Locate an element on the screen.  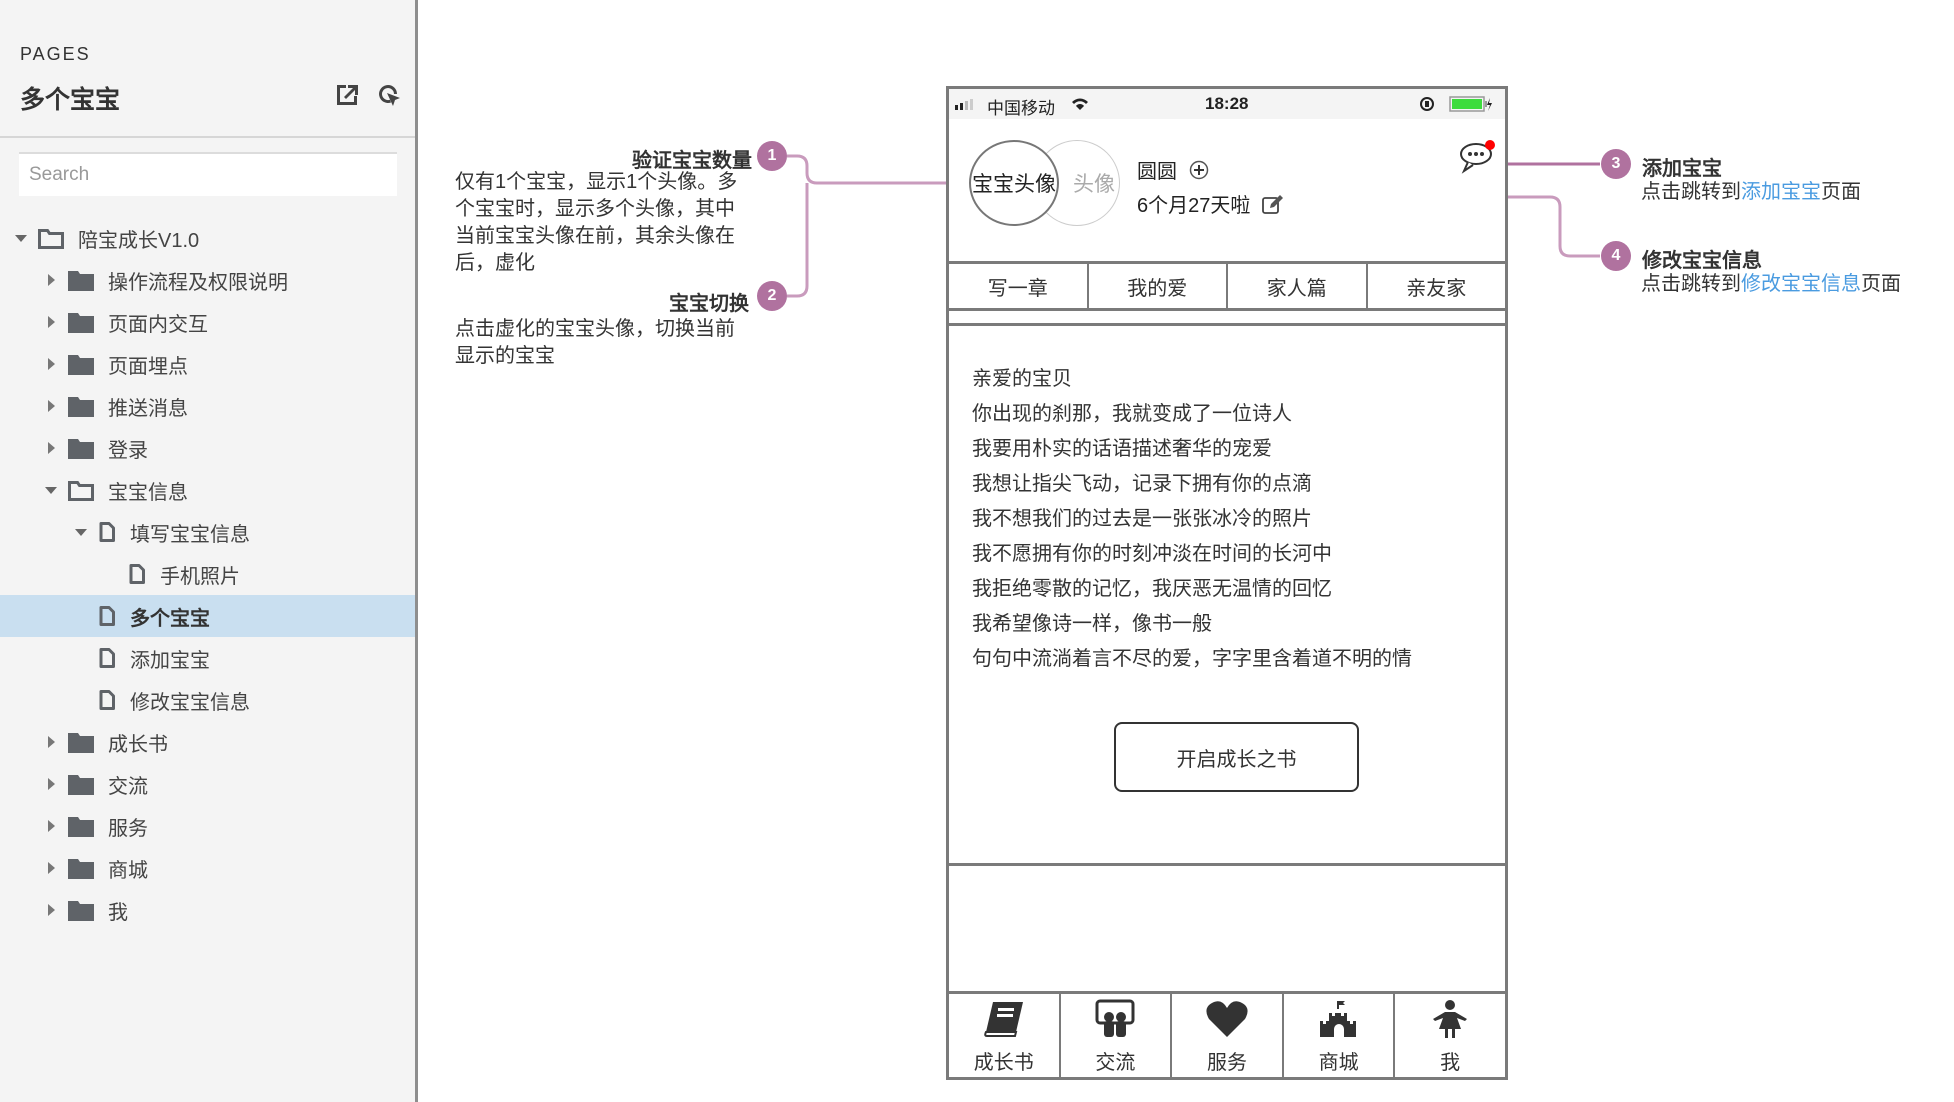
annotation-1-line: 当前宝宝头像在前，其余头像在 is located at coordinates (595, 236).